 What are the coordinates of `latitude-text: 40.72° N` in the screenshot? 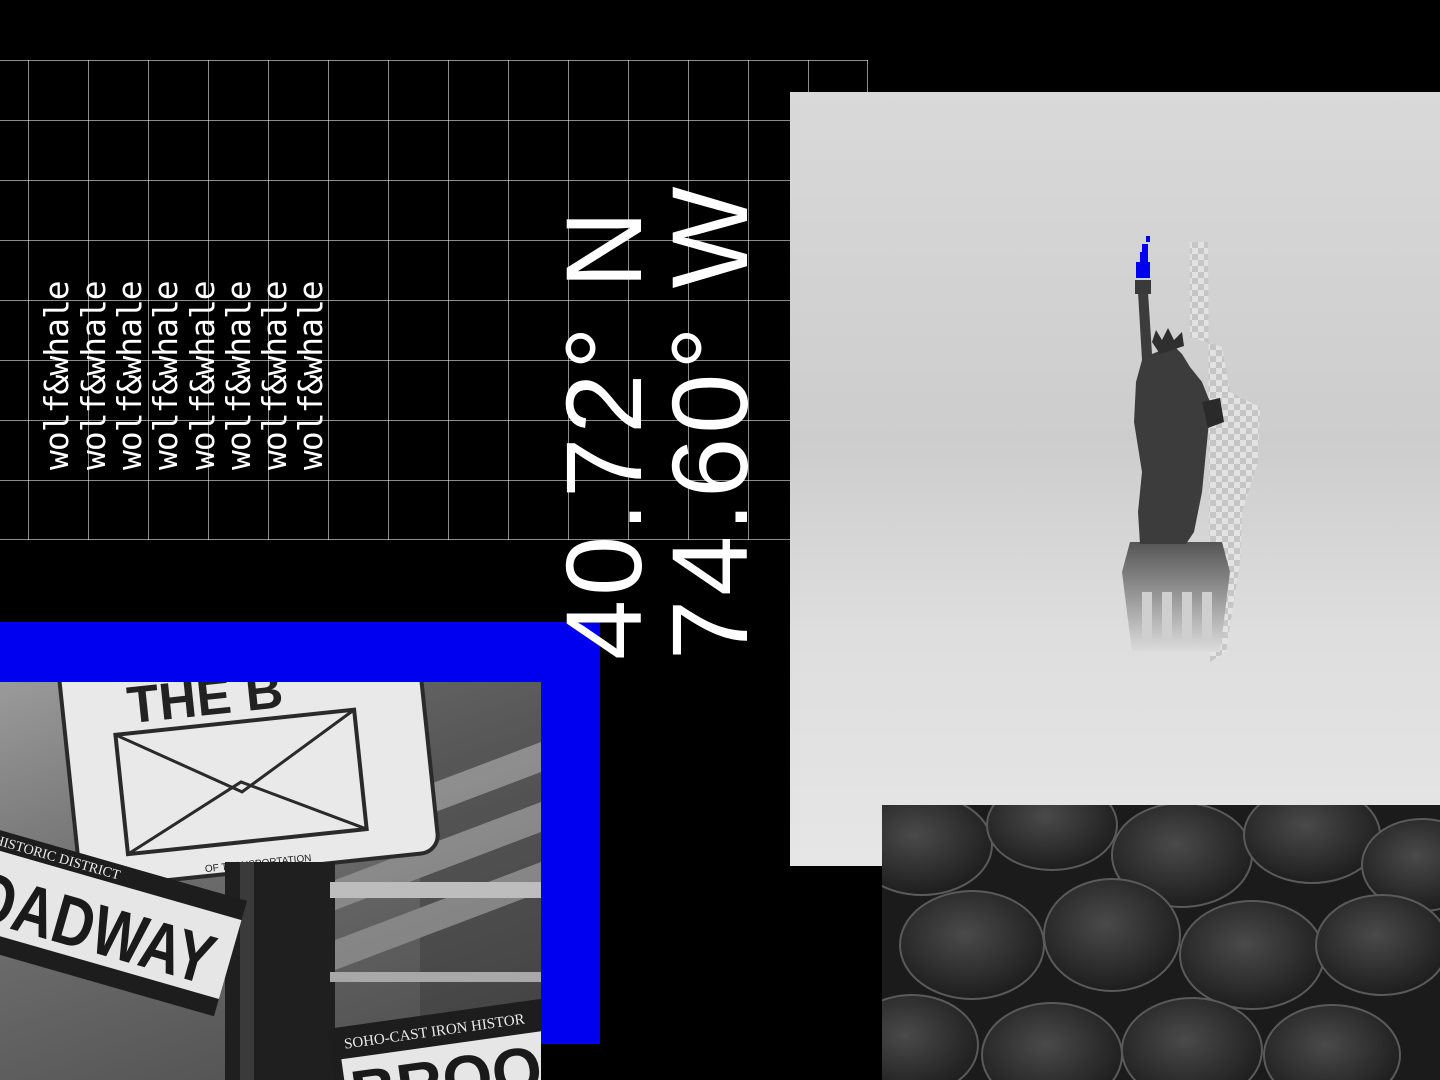 It's located at (603, 433).